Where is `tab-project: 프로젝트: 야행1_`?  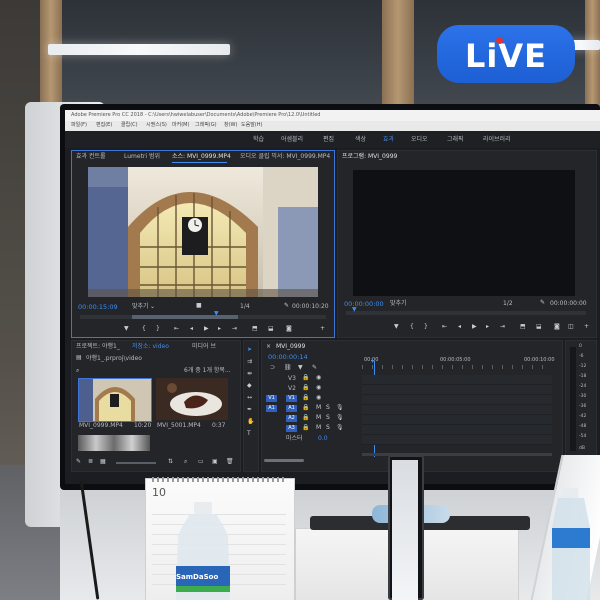
tab-project: 프로젝트: 야행1_ is located at coordinates (98, 347).